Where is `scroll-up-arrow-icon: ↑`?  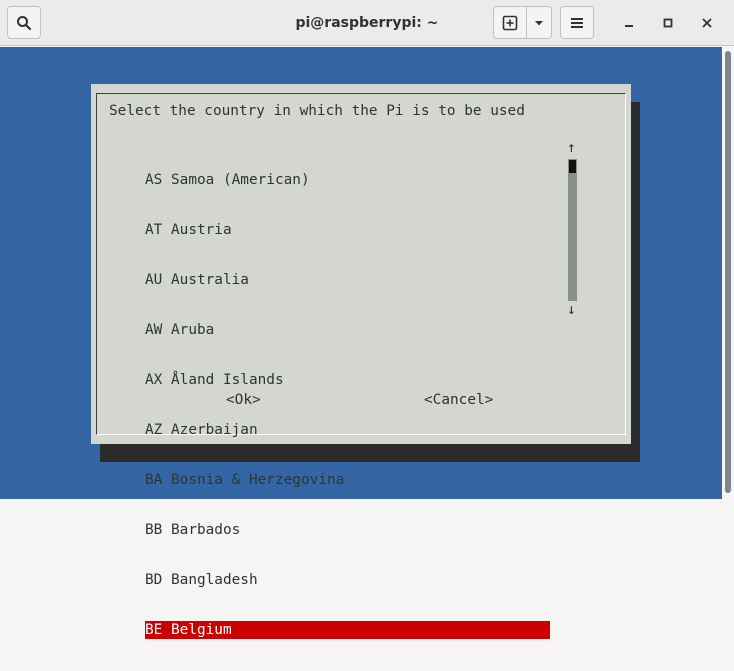
scroll-up-arrow-icon: ↑ is located at coordinates (572, 148).